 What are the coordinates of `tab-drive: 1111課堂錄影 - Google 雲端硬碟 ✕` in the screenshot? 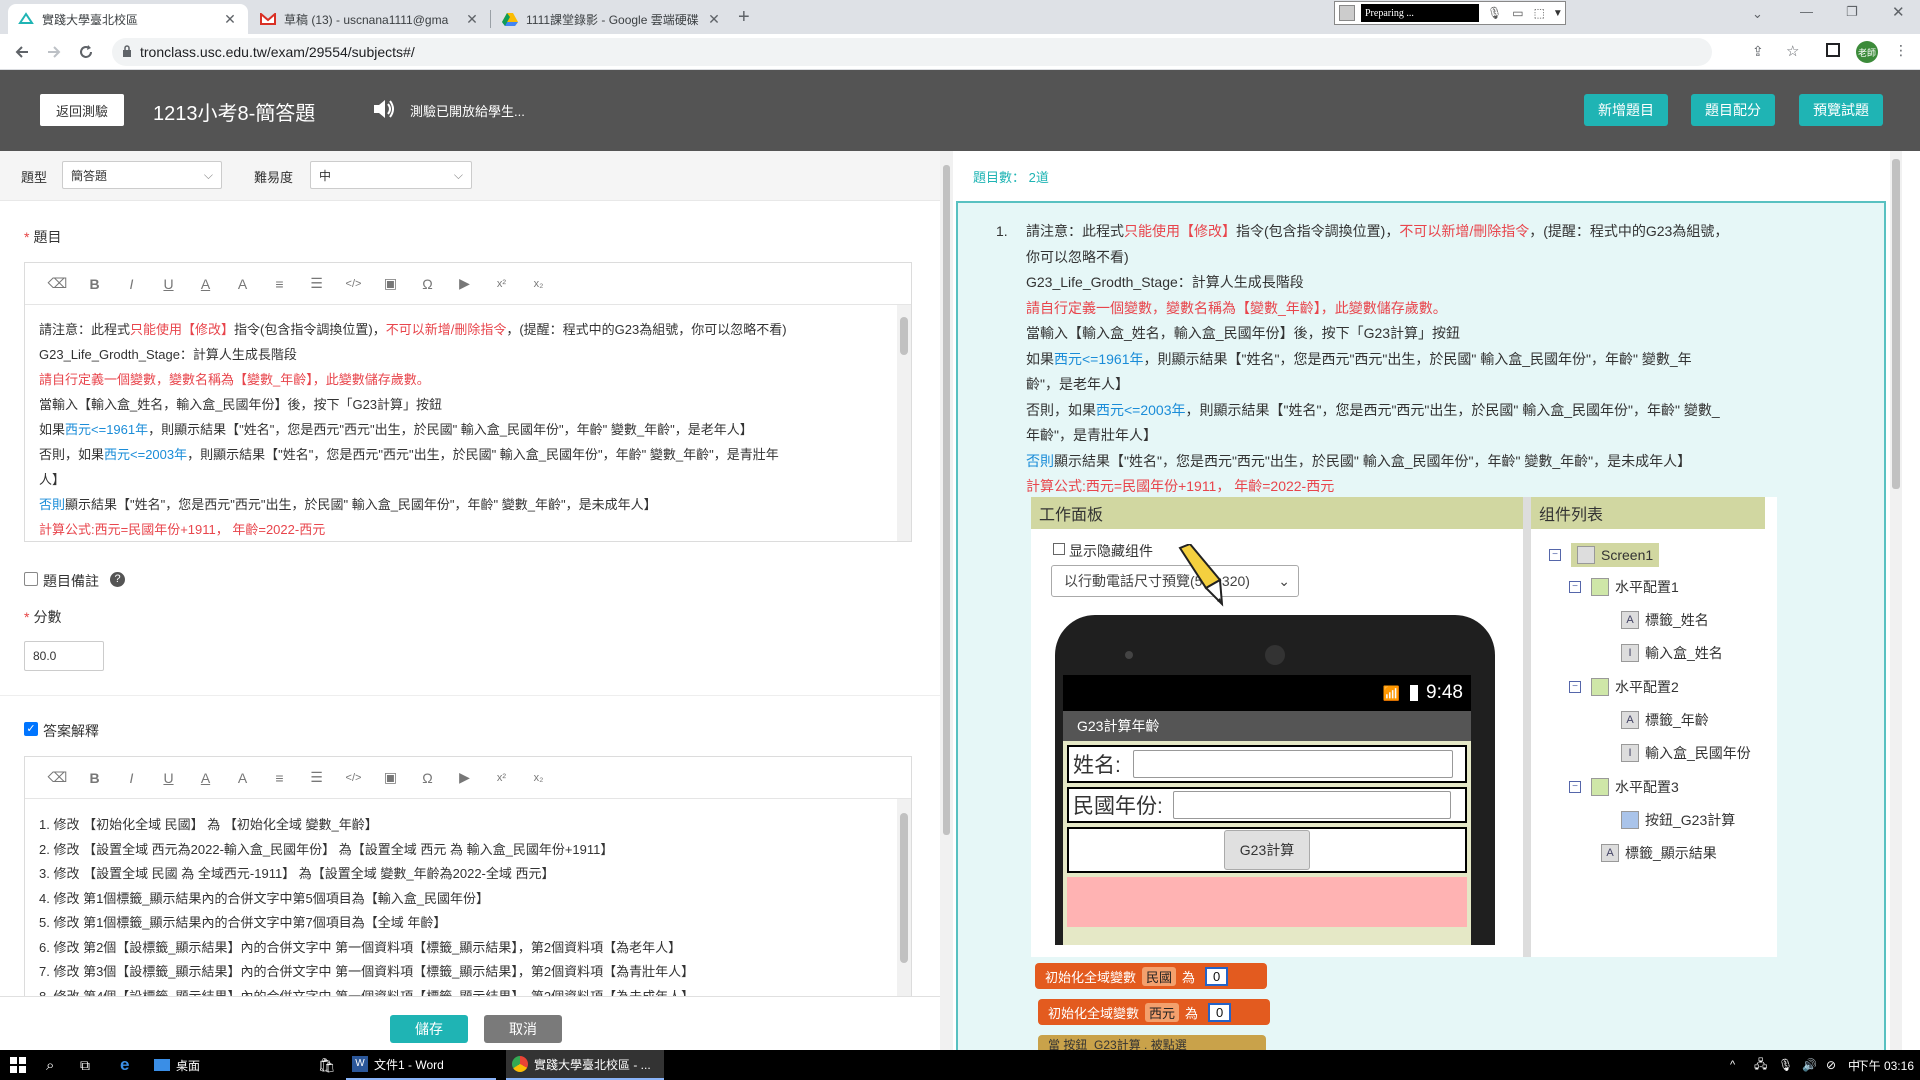 It's located at (612, 19).